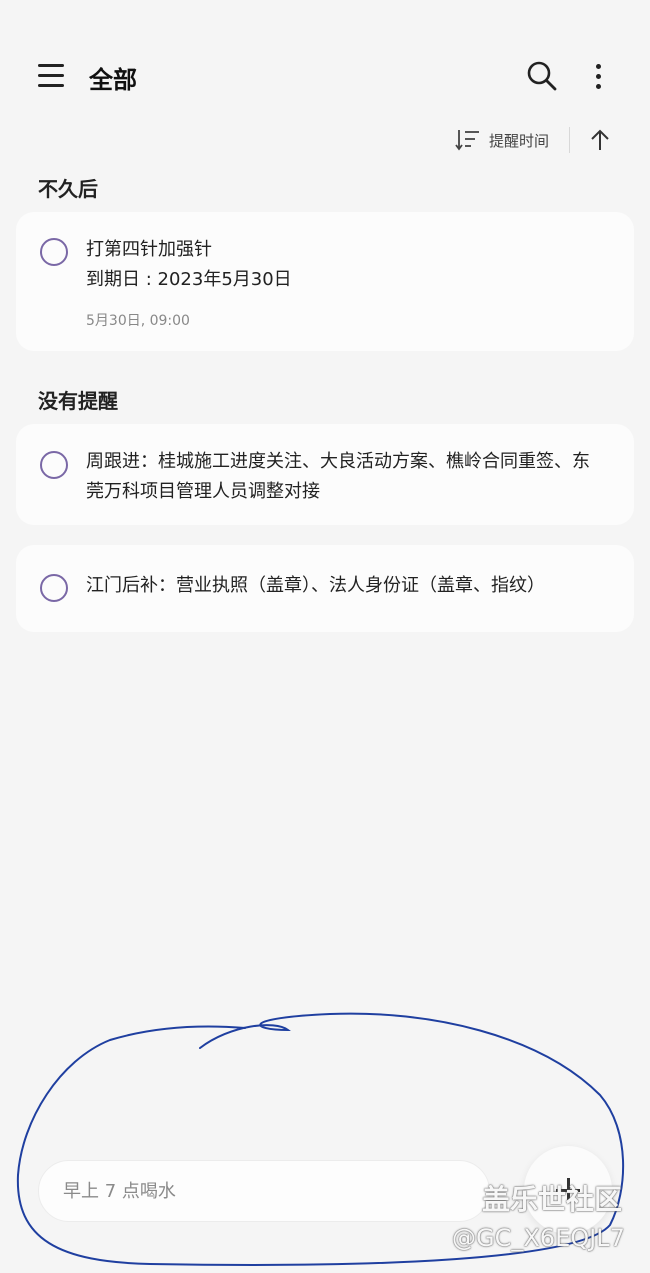 This screenshot has height=1273, width=650. Describe the element at coordinates (113, 80) in the screenshot. I see `page-title: 全部` at that location.